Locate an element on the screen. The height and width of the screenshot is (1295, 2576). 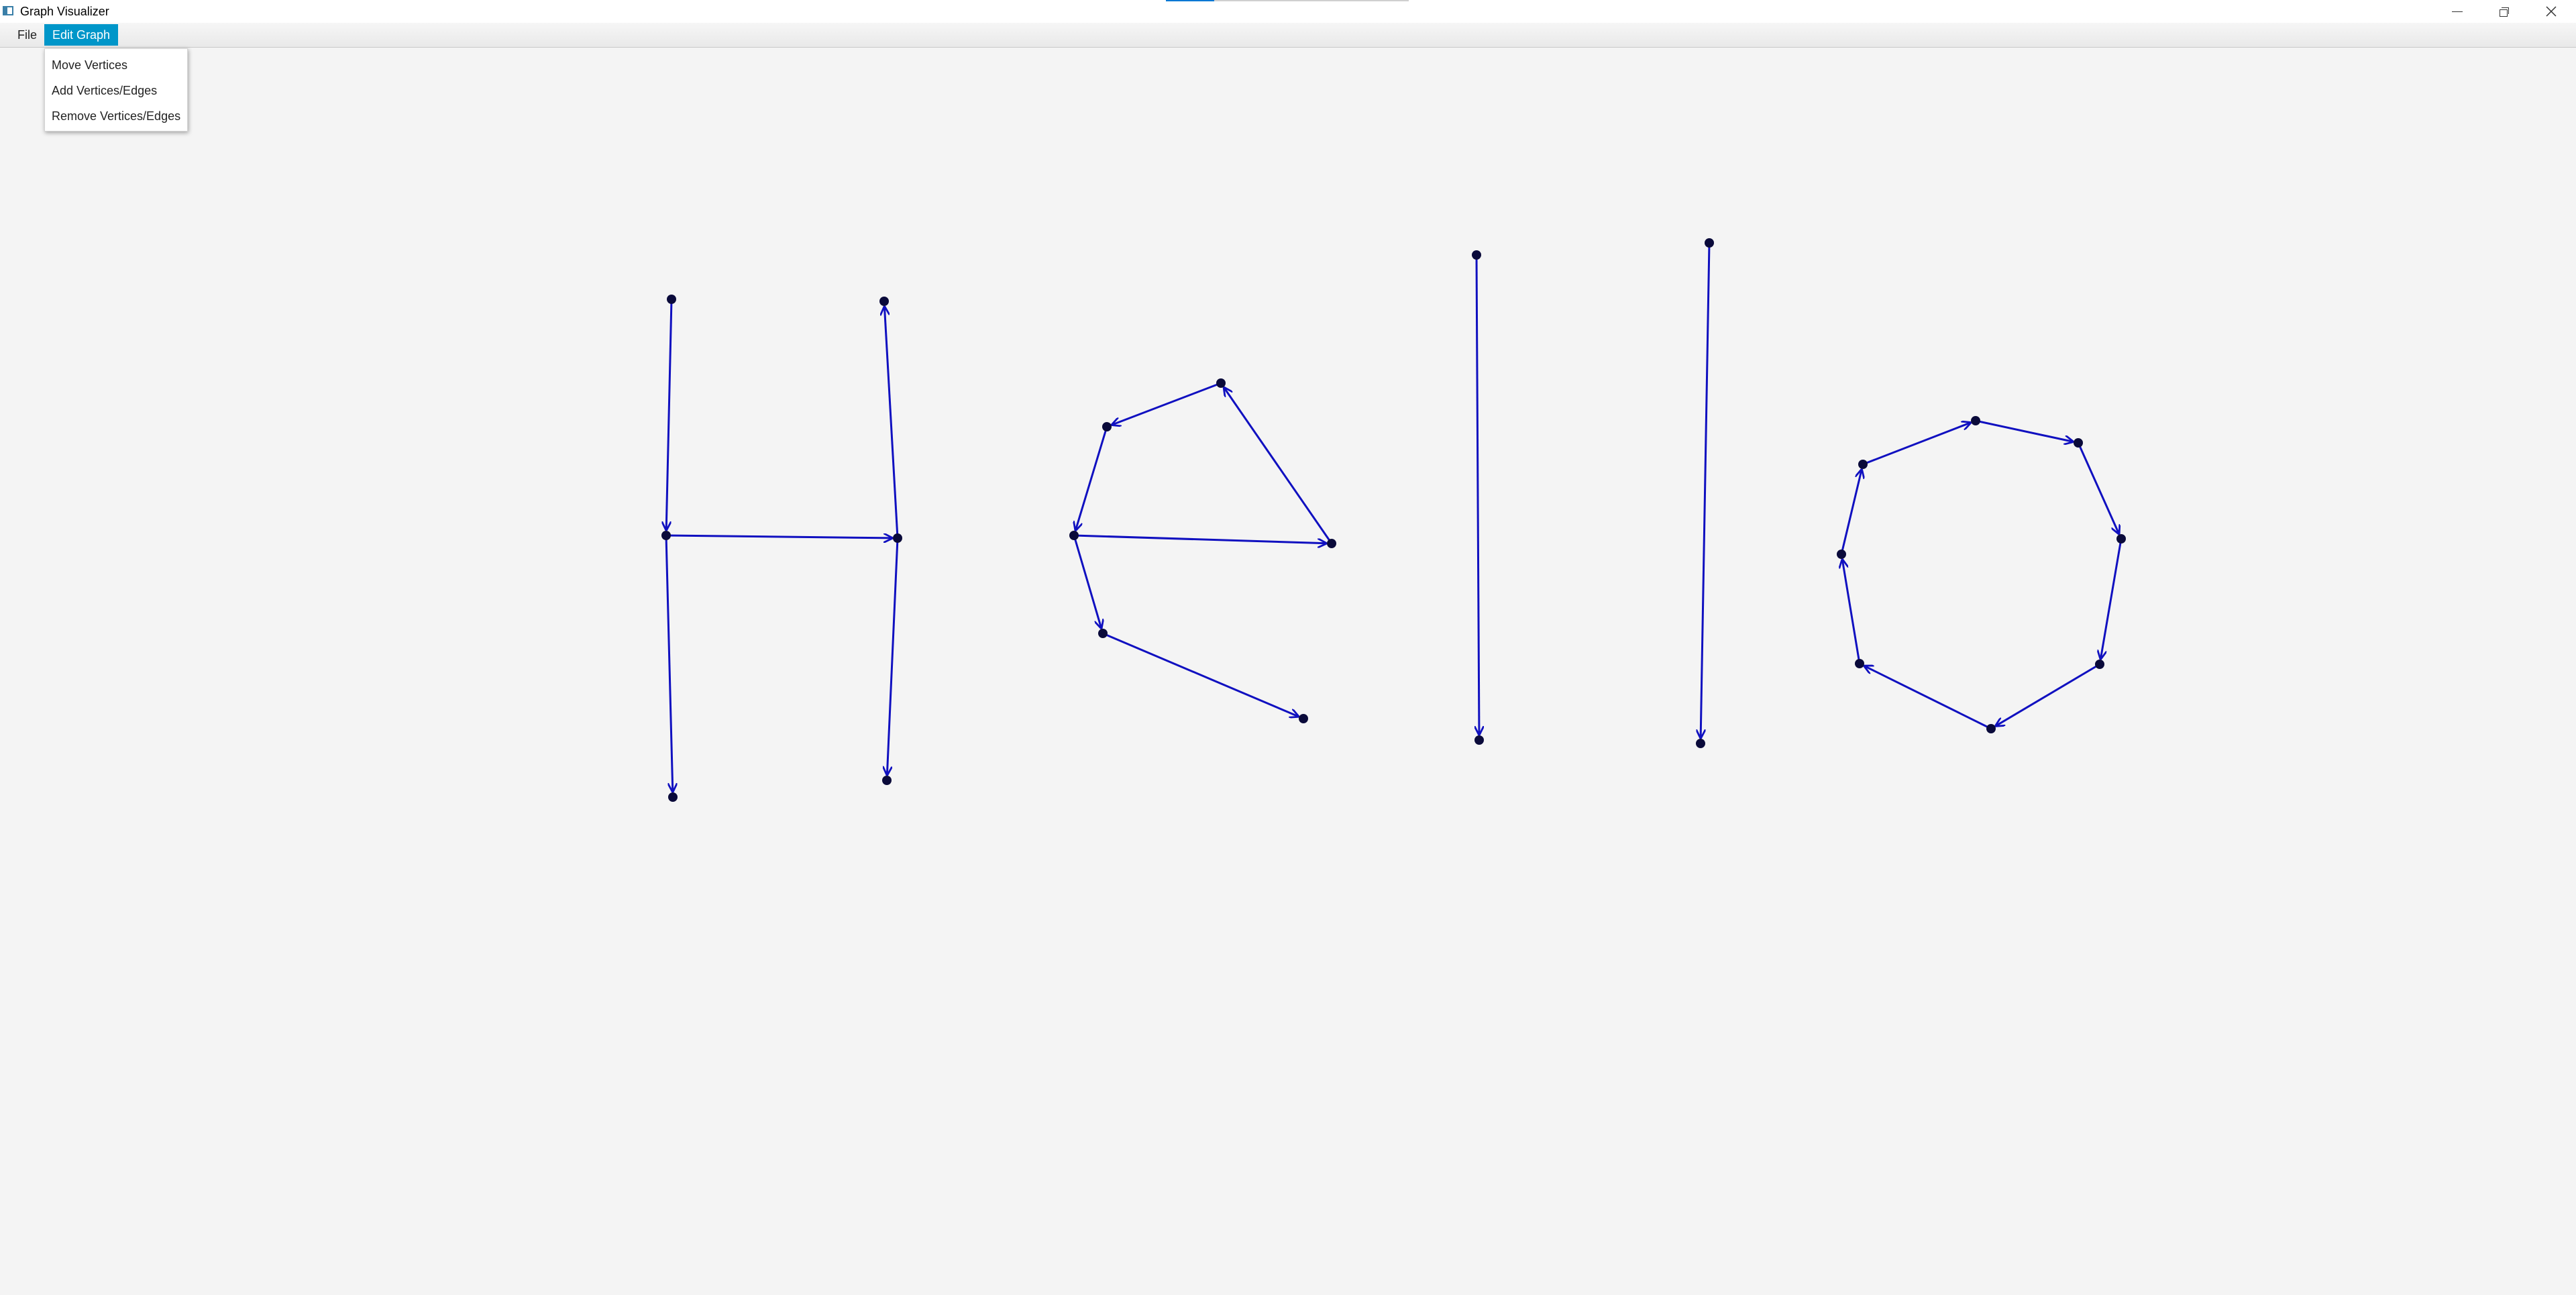
minimize-icon is located at coordinates (2457, 11).